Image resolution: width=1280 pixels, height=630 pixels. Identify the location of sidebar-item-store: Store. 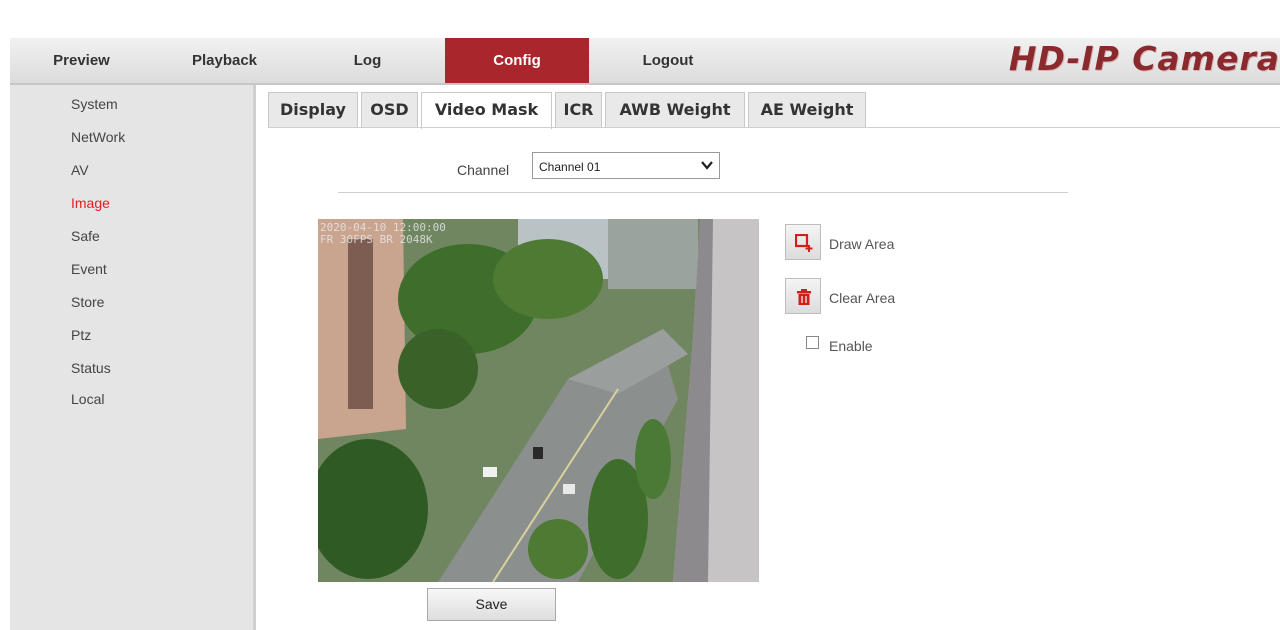
(87, 302).